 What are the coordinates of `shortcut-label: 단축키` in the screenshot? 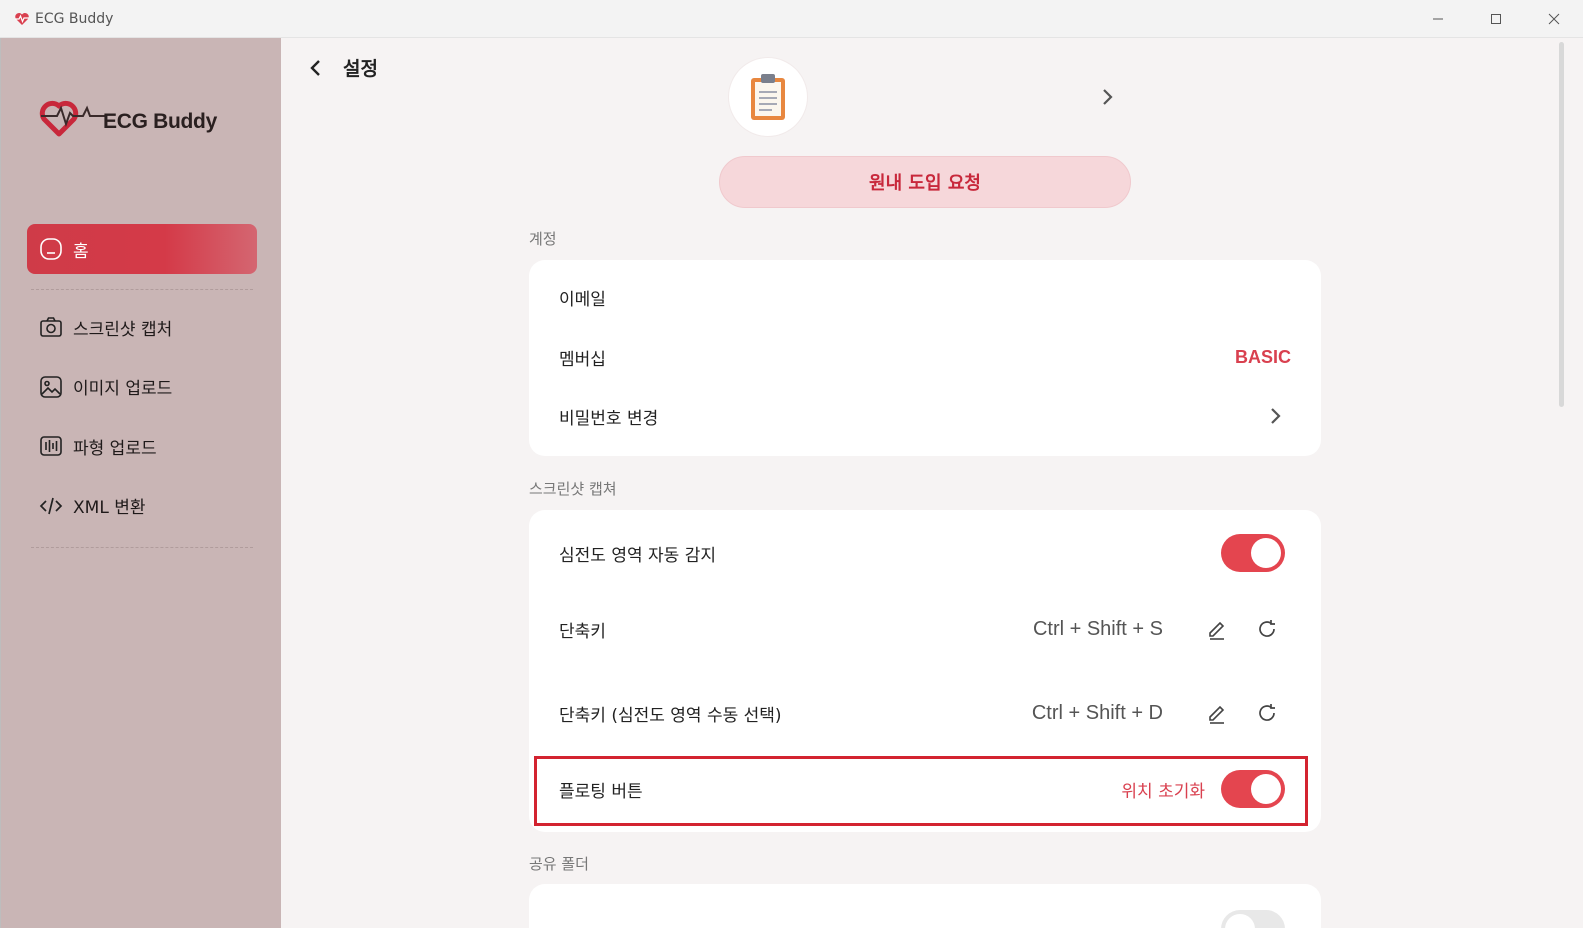 It's located at (582, 631).